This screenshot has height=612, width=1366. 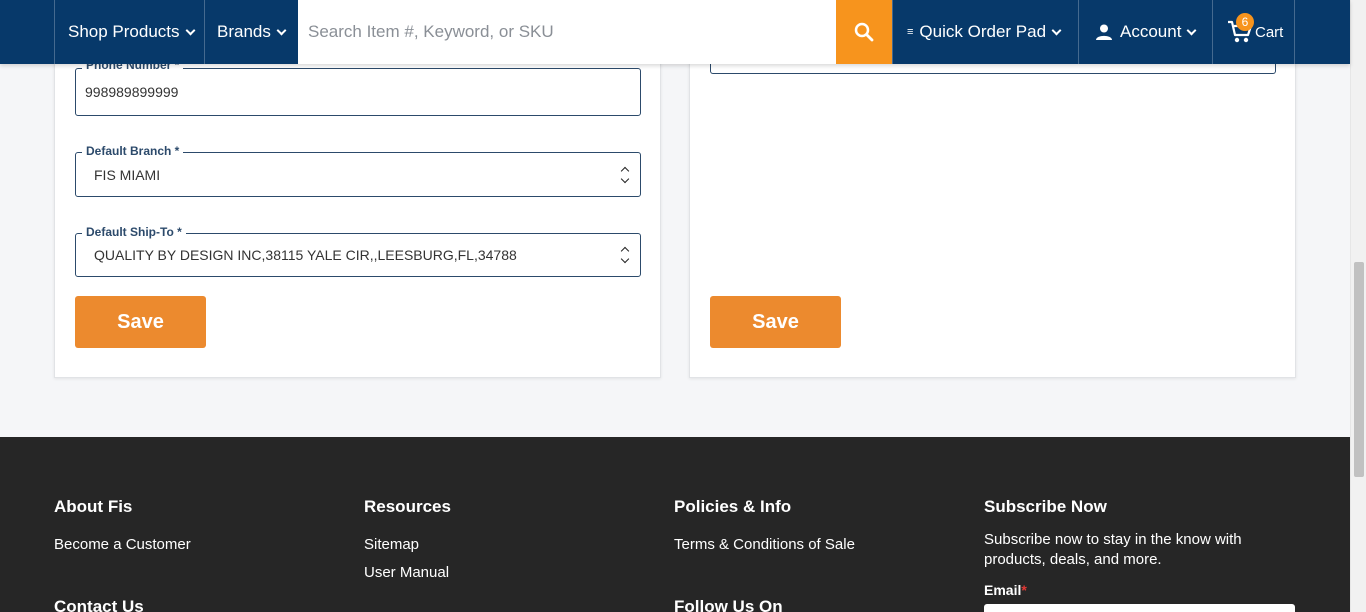 What do you see at coordinates (983, 31) in the screenshot?
I see `quick-order-pad-label: Quick Order Pad` at bounding box center [983, 31].